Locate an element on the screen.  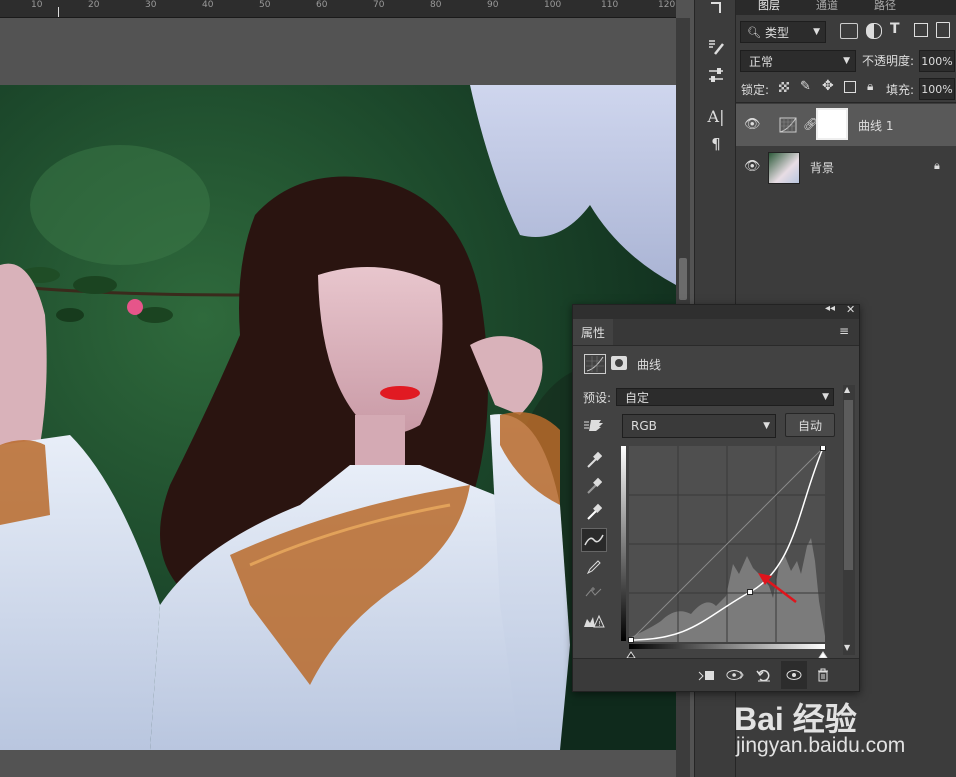
filter-type-icon: T is located at coordinates (895, 29).